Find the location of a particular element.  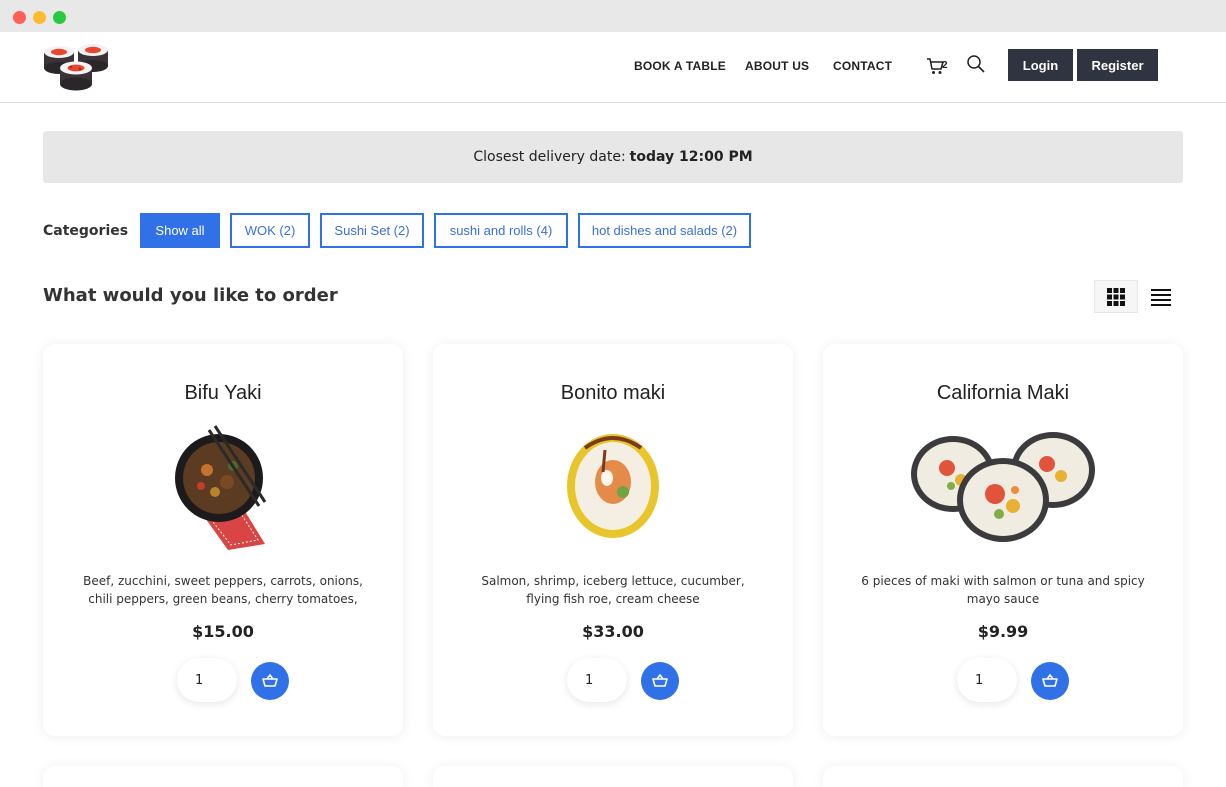

minimize-window-button is located at coordinates (39, 17).